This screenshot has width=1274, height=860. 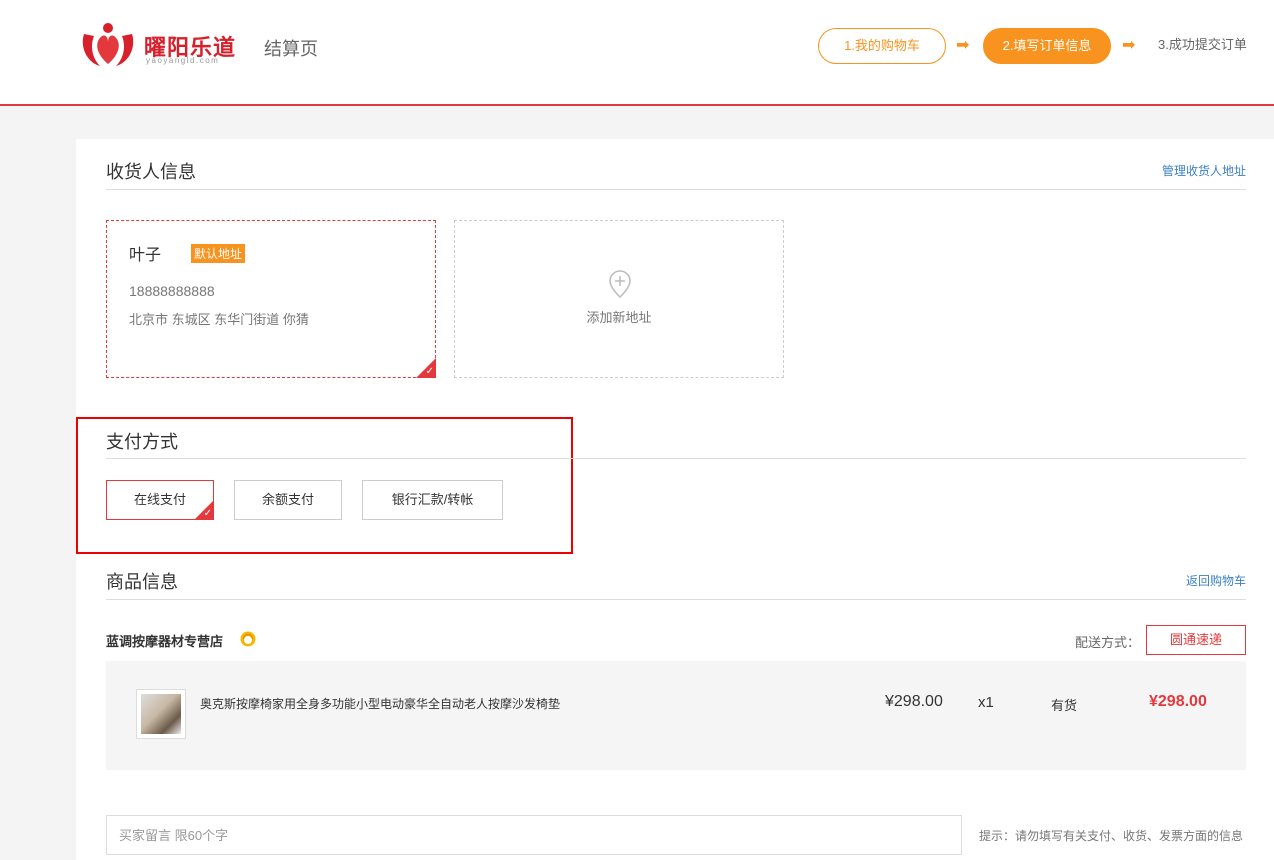 What do you see at coordinates (1064, 705) in the screenshot?
I see `goods-stock-status: 有货` at bounding box center [1064, 705].